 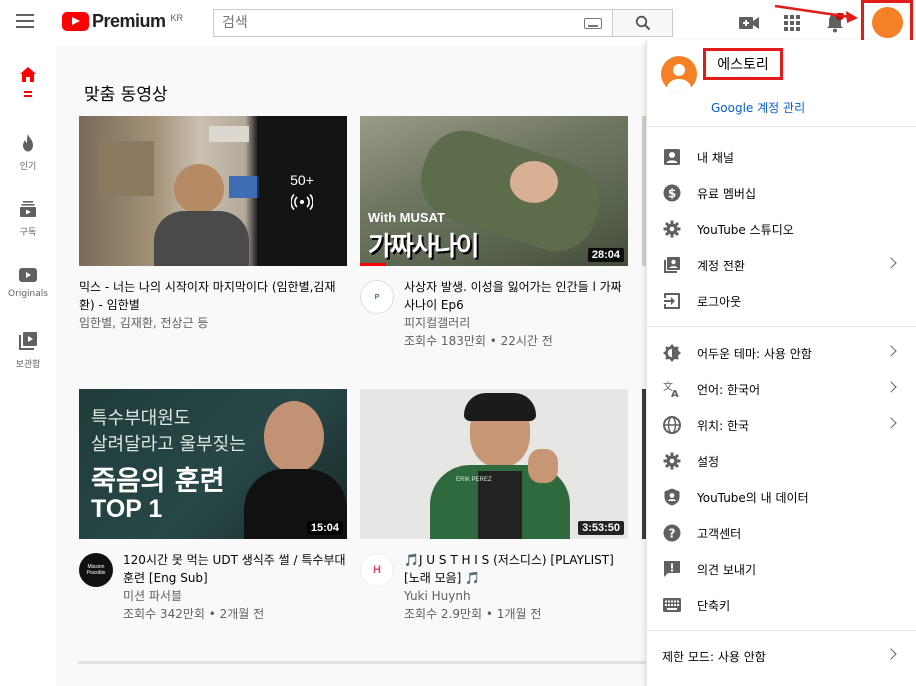 I want to click on sidebar-item-subscriptions: 구독, so click(x=28, y=219).